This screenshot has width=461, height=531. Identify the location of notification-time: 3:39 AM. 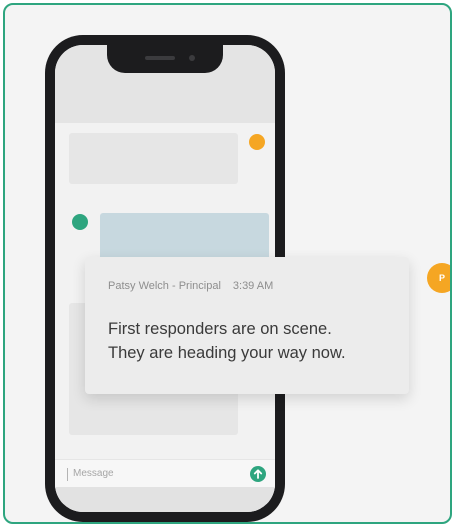
(253, 286).